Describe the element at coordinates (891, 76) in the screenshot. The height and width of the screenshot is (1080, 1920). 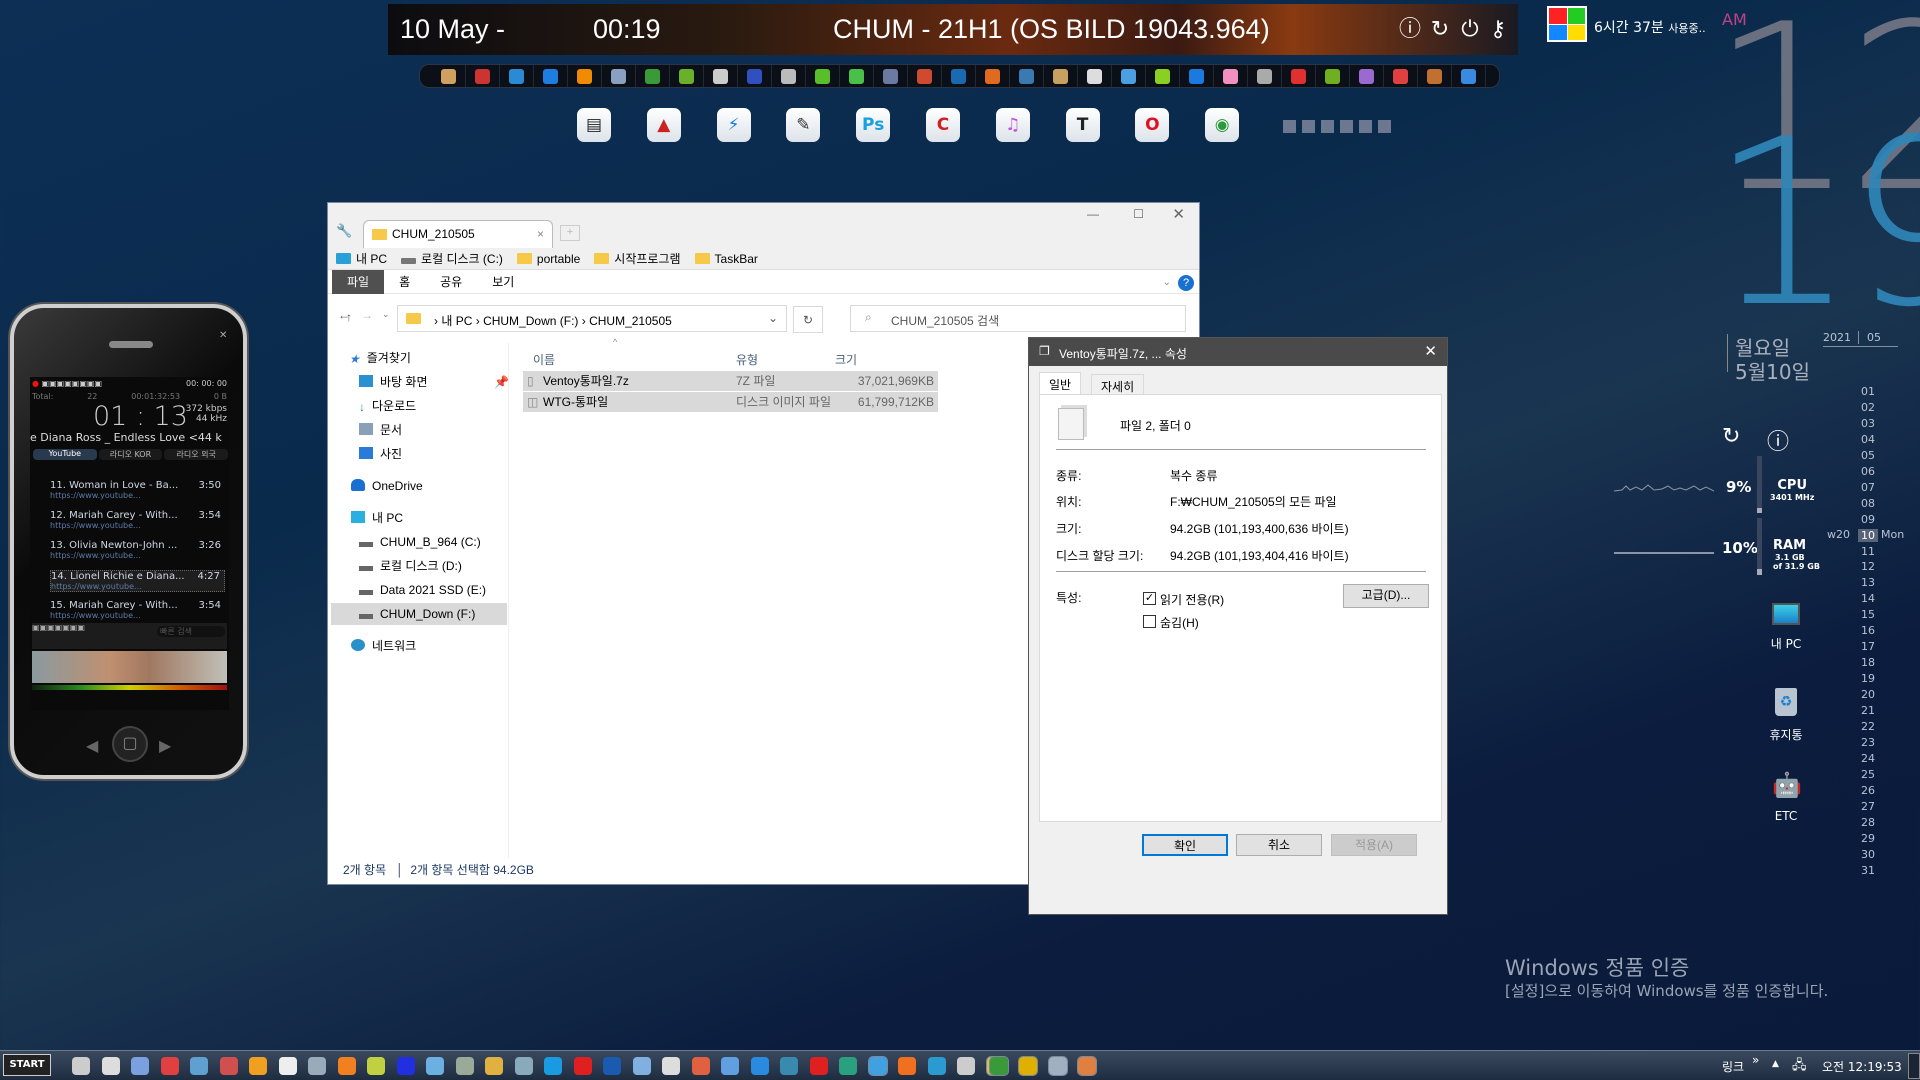
I see `settings-icon` at that location.